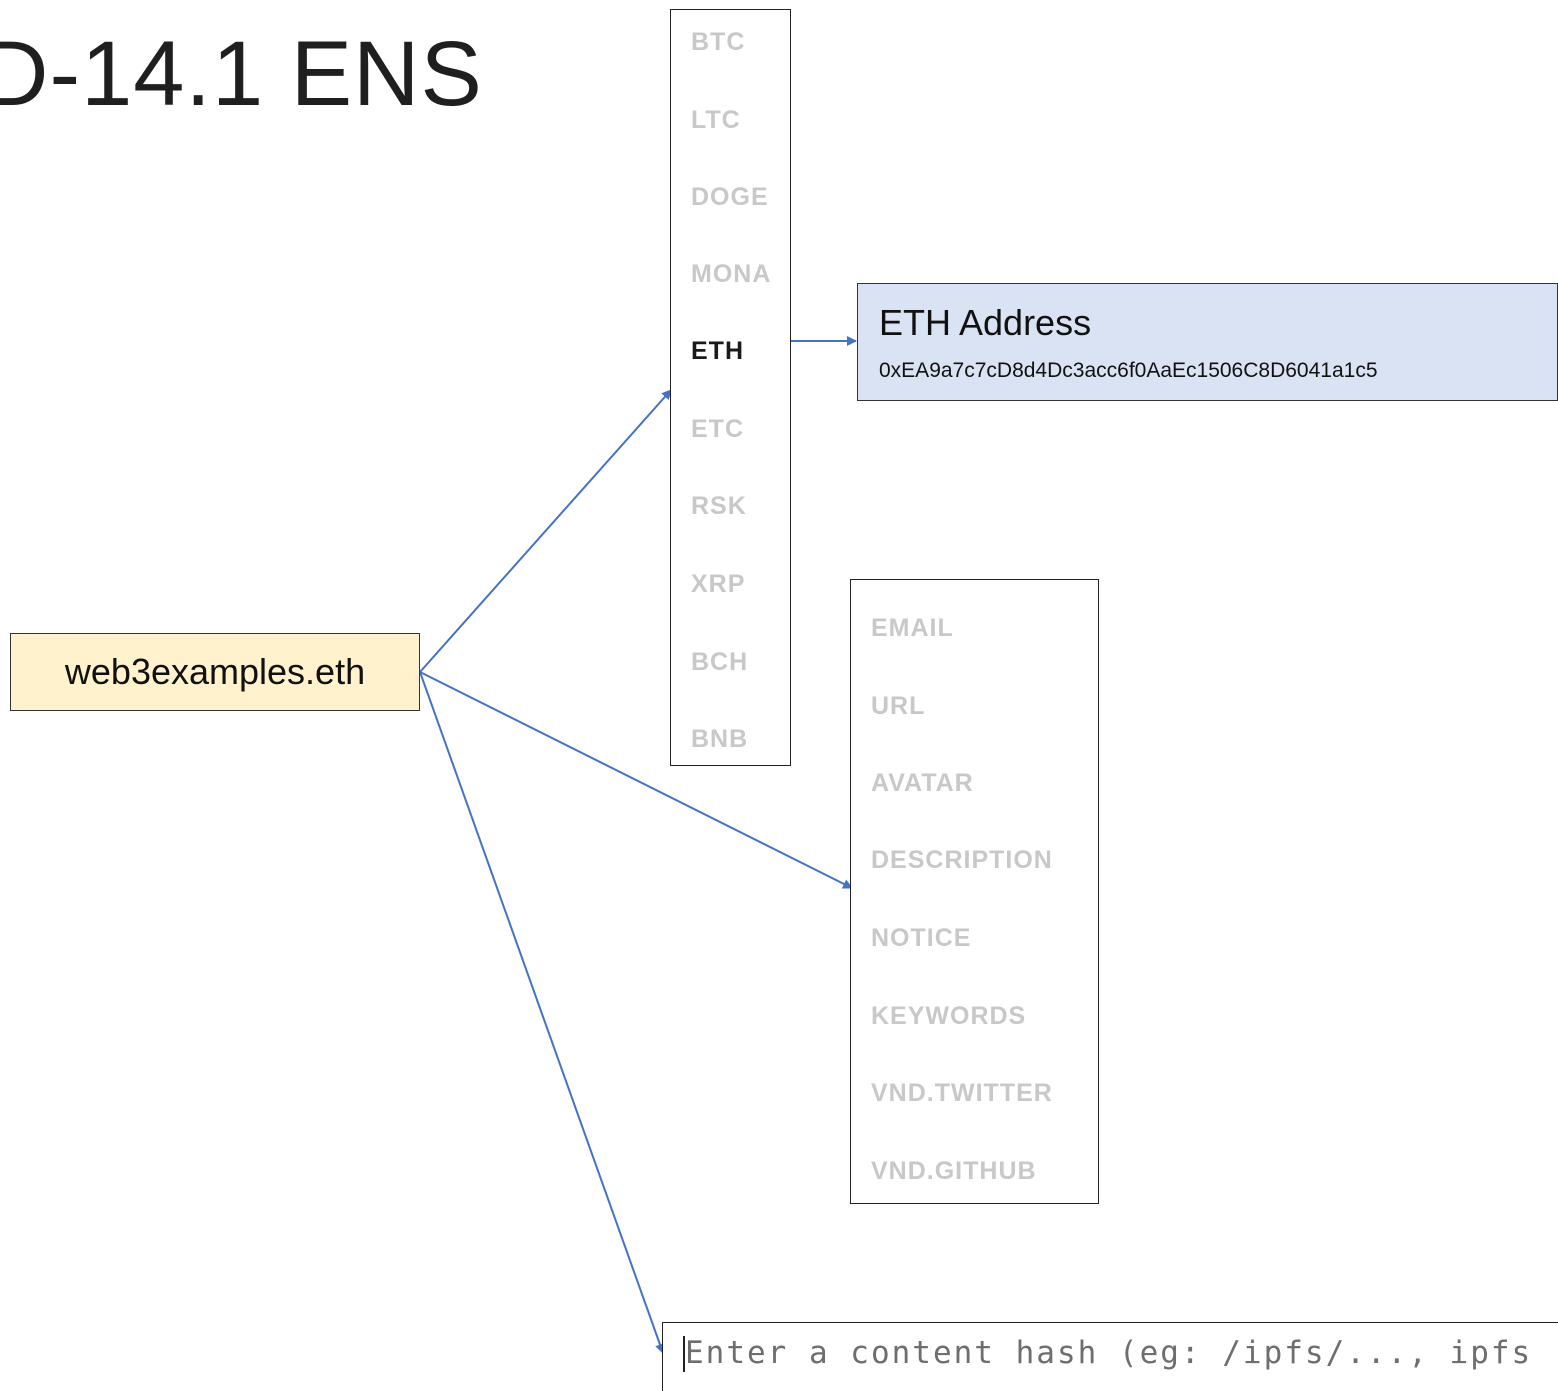 This screenshot has height=1391, width=1558. I want to click on text-record-keywords: KEYWORDS, so click(948, 1016).